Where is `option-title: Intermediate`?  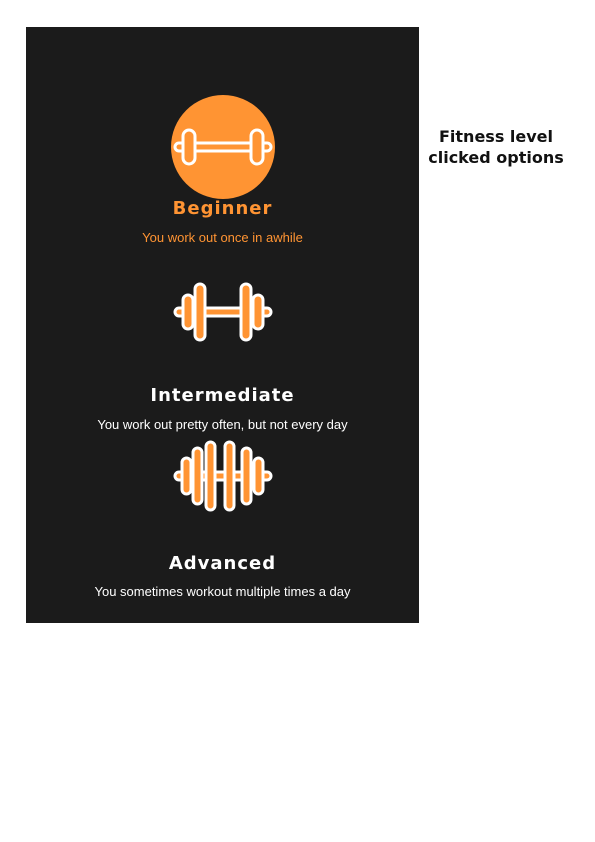
option-title: Intermediate is located at coordinates (222, 395).